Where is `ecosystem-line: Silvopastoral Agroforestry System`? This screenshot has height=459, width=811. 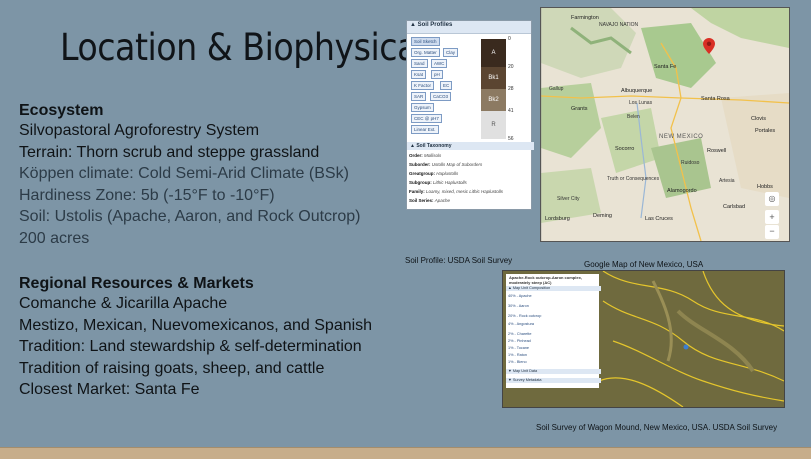
ecosystem-line: Silvopastoral Agroforestry System is located at coordinates (139, 130).